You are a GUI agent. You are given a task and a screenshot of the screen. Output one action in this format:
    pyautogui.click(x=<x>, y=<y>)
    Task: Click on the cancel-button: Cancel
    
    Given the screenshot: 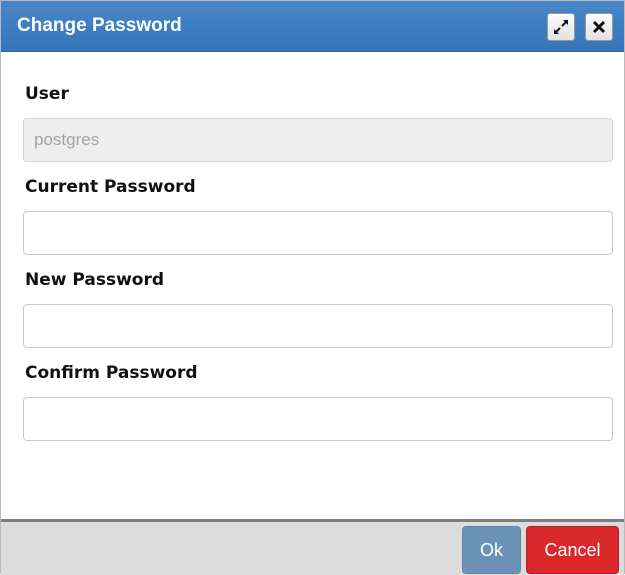 What is the action you would take?
    pyautogui.click(x=572, y=550)
    